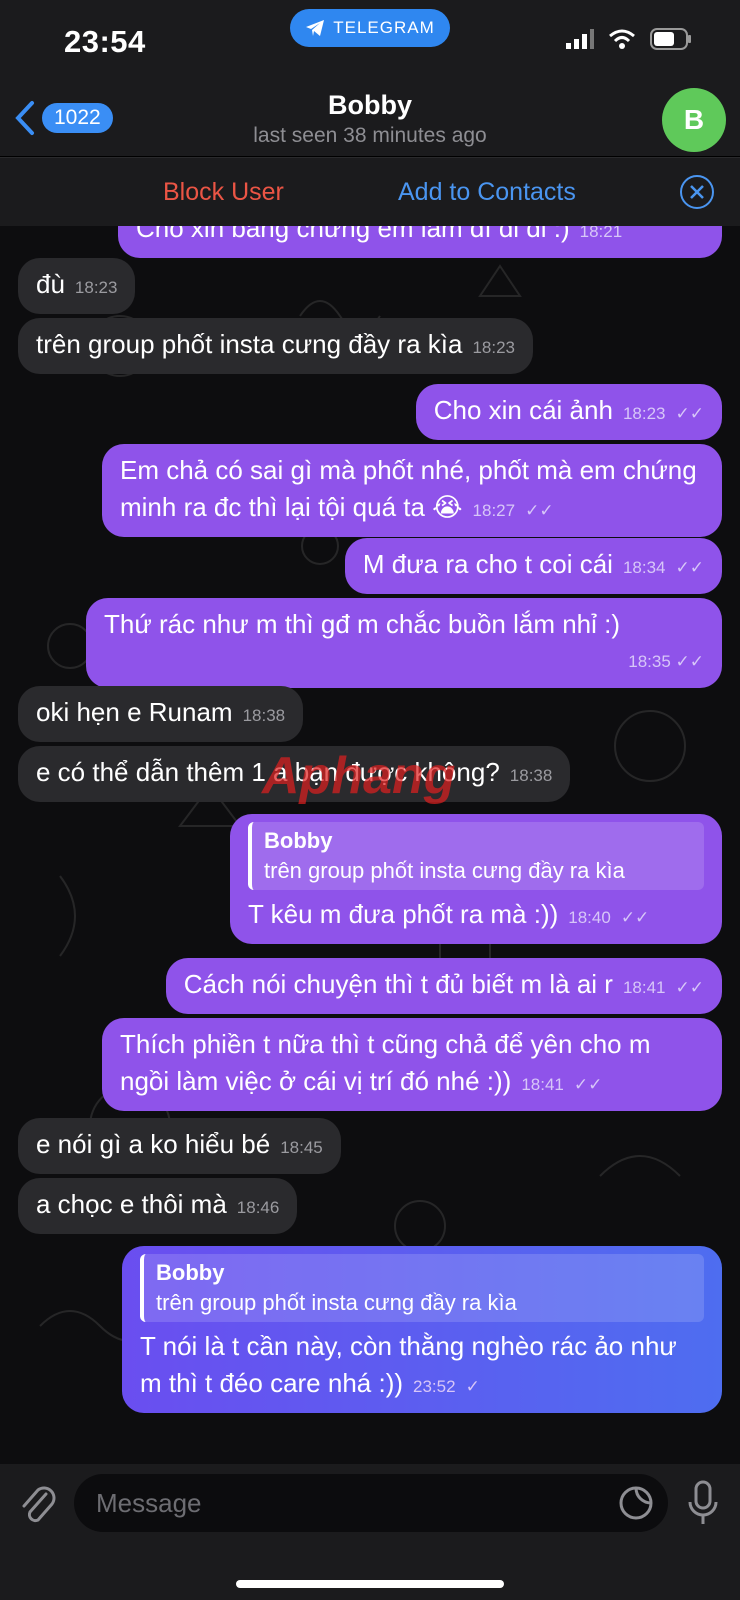  I want to click on message-text: đù, so click(50, 284).